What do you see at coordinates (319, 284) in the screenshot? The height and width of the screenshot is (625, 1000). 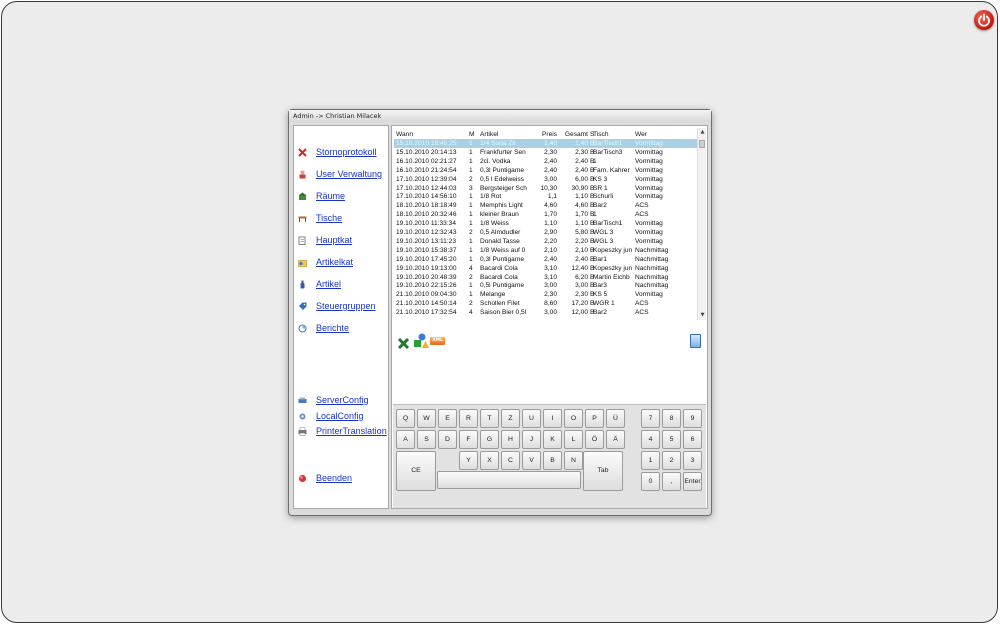 I see `sidebar-item-artikel: Artikel` at bounding box center [319, 284].